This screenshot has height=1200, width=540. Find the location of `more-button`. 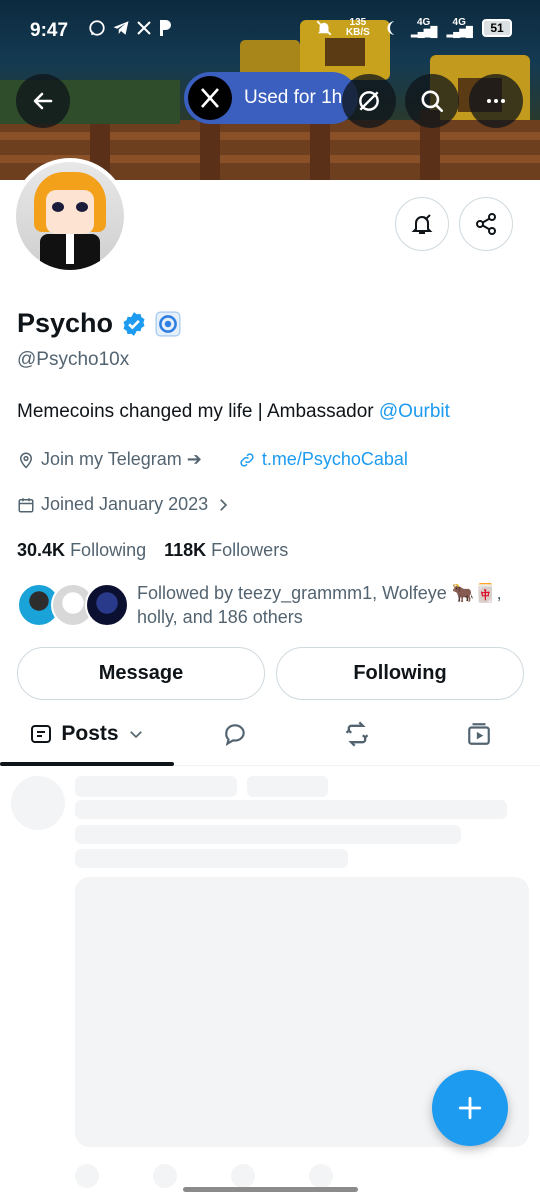

more-button is located at coordinates (496, 101).